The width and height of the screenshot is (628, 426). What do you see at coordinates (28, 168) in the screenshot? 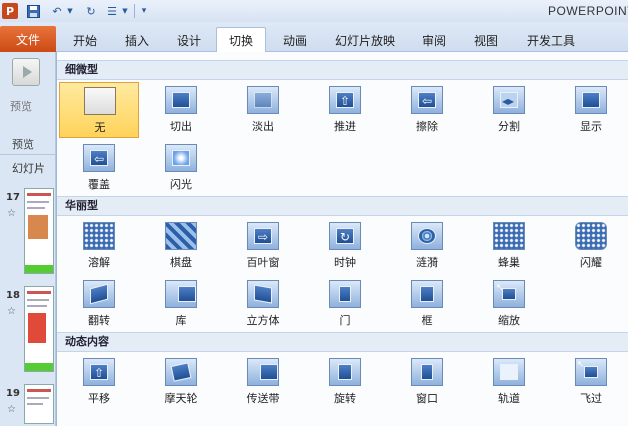
I see `slides-tab: 幻灯片` at bounding box center [28, 168].